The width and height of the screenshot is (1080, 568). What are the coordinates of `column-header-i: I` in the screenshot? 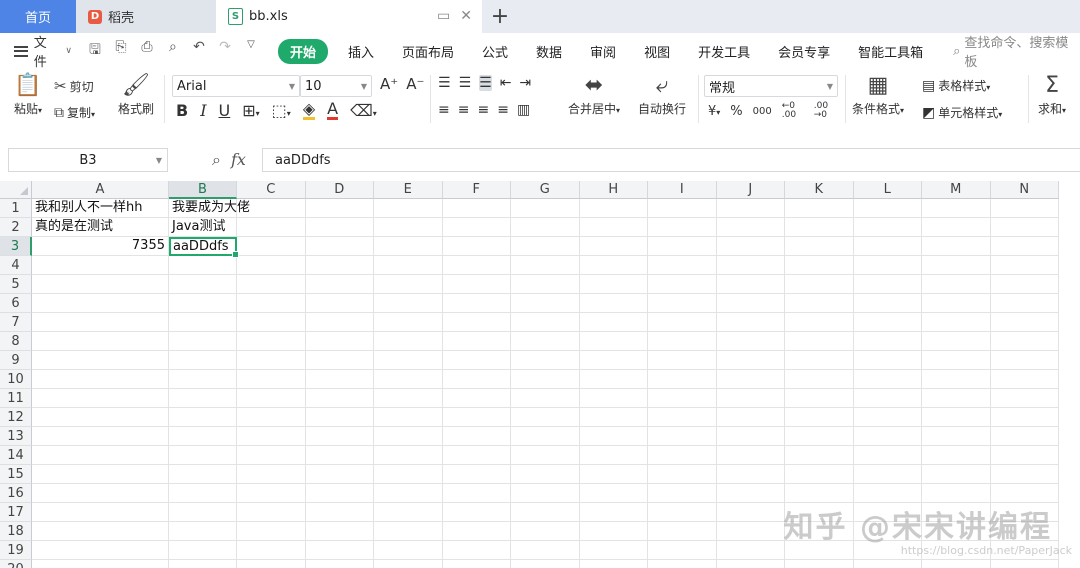 It's located at (682, 190).